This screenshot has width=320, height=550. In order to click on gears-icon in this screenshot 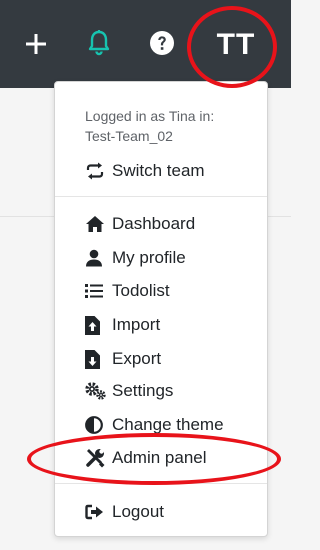, I will do `click(96, 391)`.